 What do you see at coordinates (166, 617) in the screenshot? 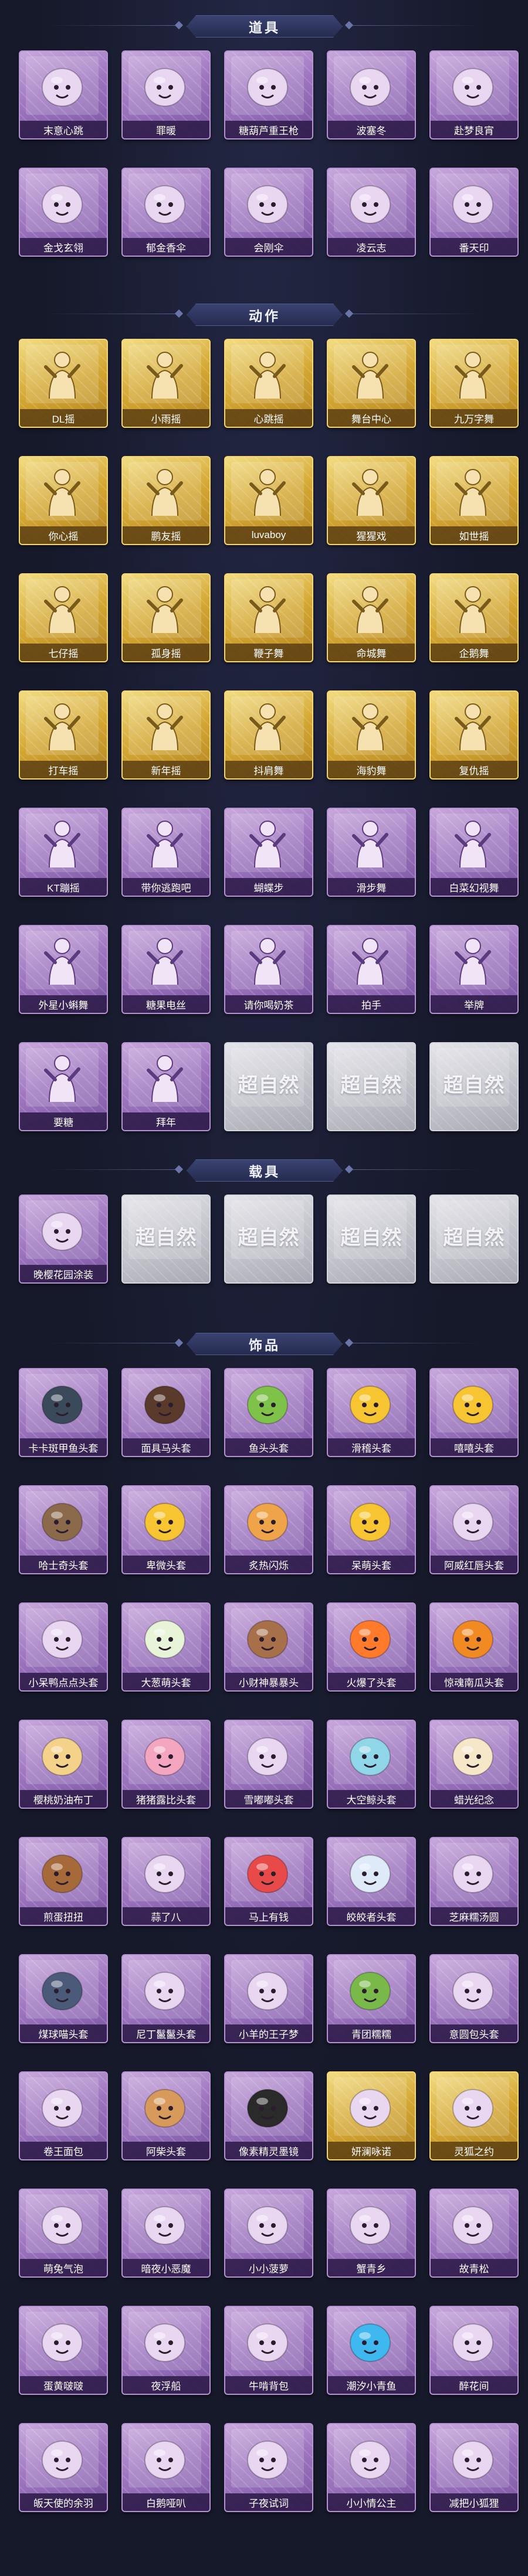
I see `item-card: 孤身摇` at bounding box center [166, 617].